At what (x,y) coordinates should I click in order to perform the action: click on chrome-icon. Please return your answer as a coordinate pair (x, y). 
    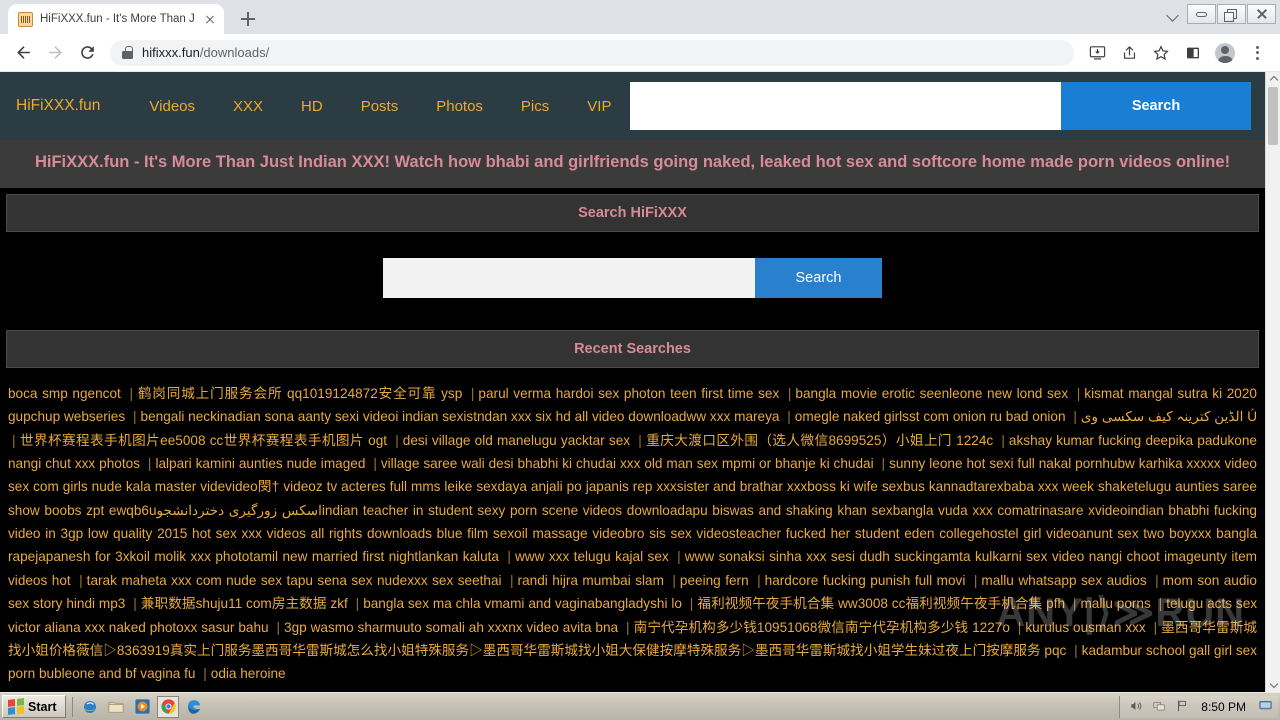
    Looking at the image, I should click on (168, 706).